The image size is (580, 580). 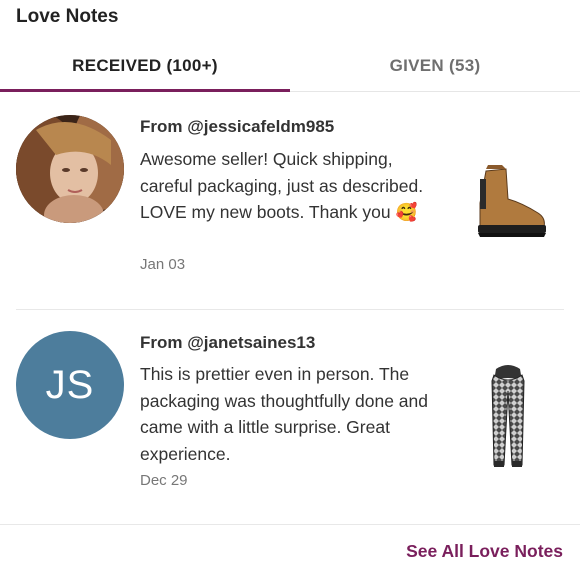 I want to click on note-sender: From @jessicafeldm985, so click(x=237, y=127).